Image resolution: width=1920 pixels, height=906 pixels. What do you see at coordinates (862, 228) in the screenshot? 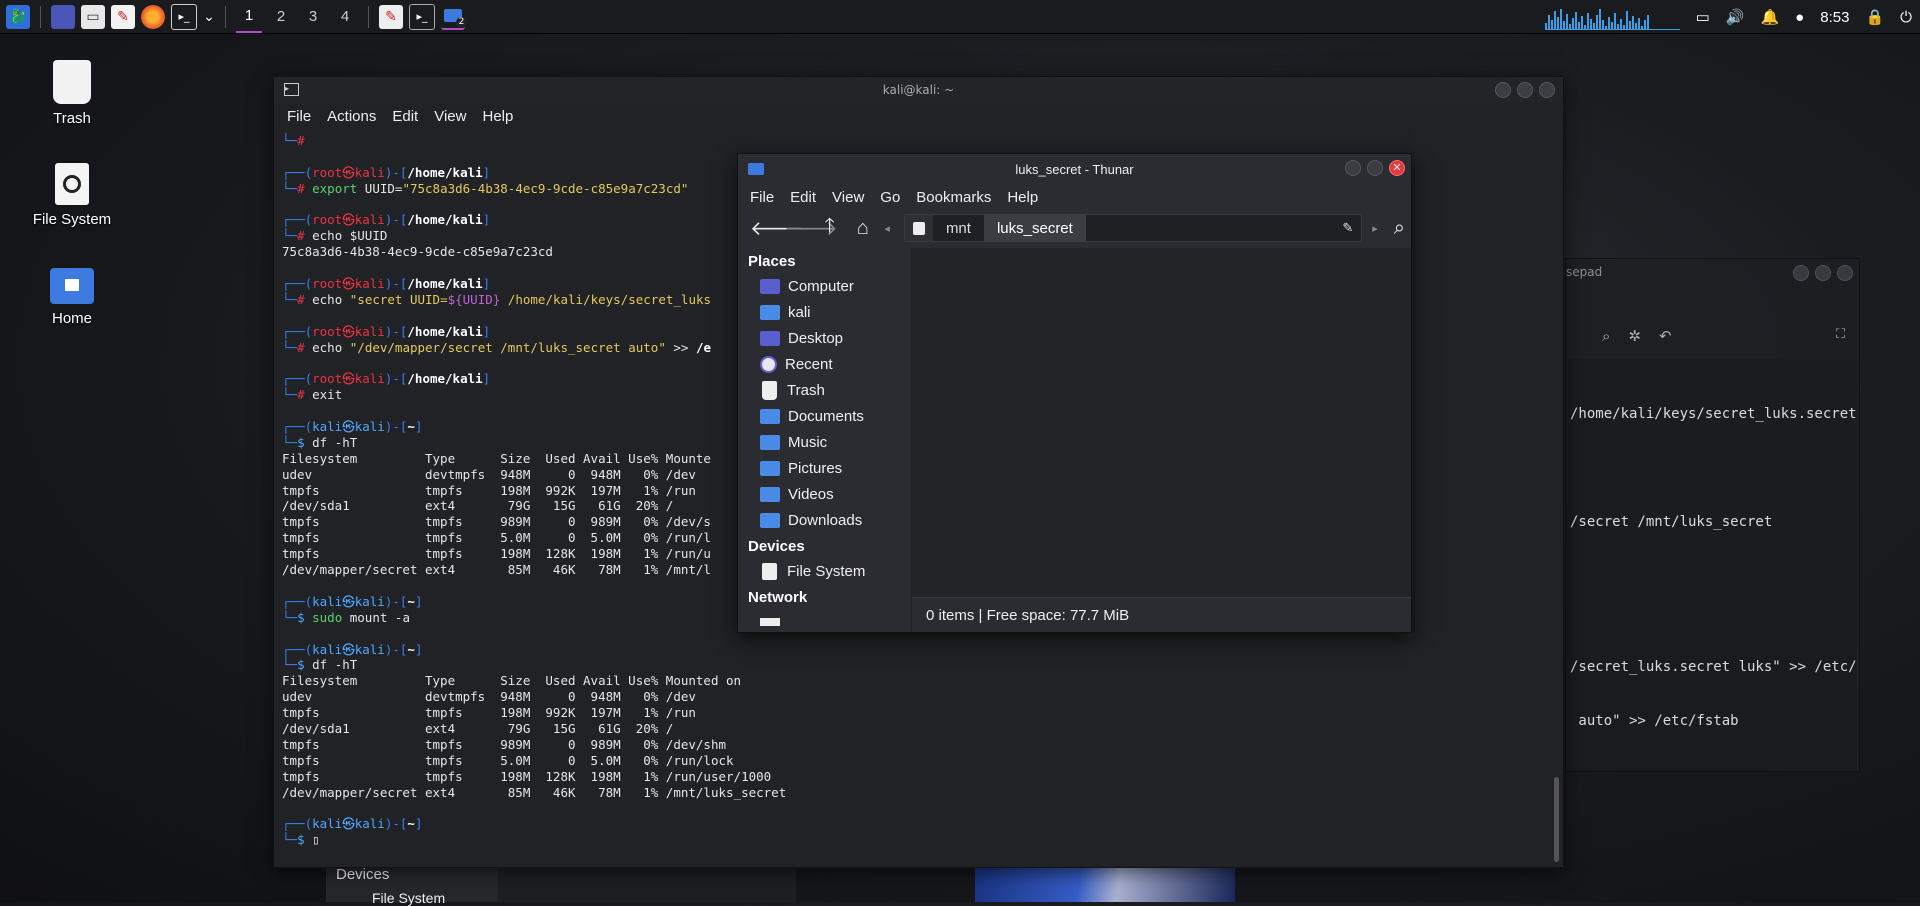
I see `home-icon: ⌂` at bounding box center [862, 228].